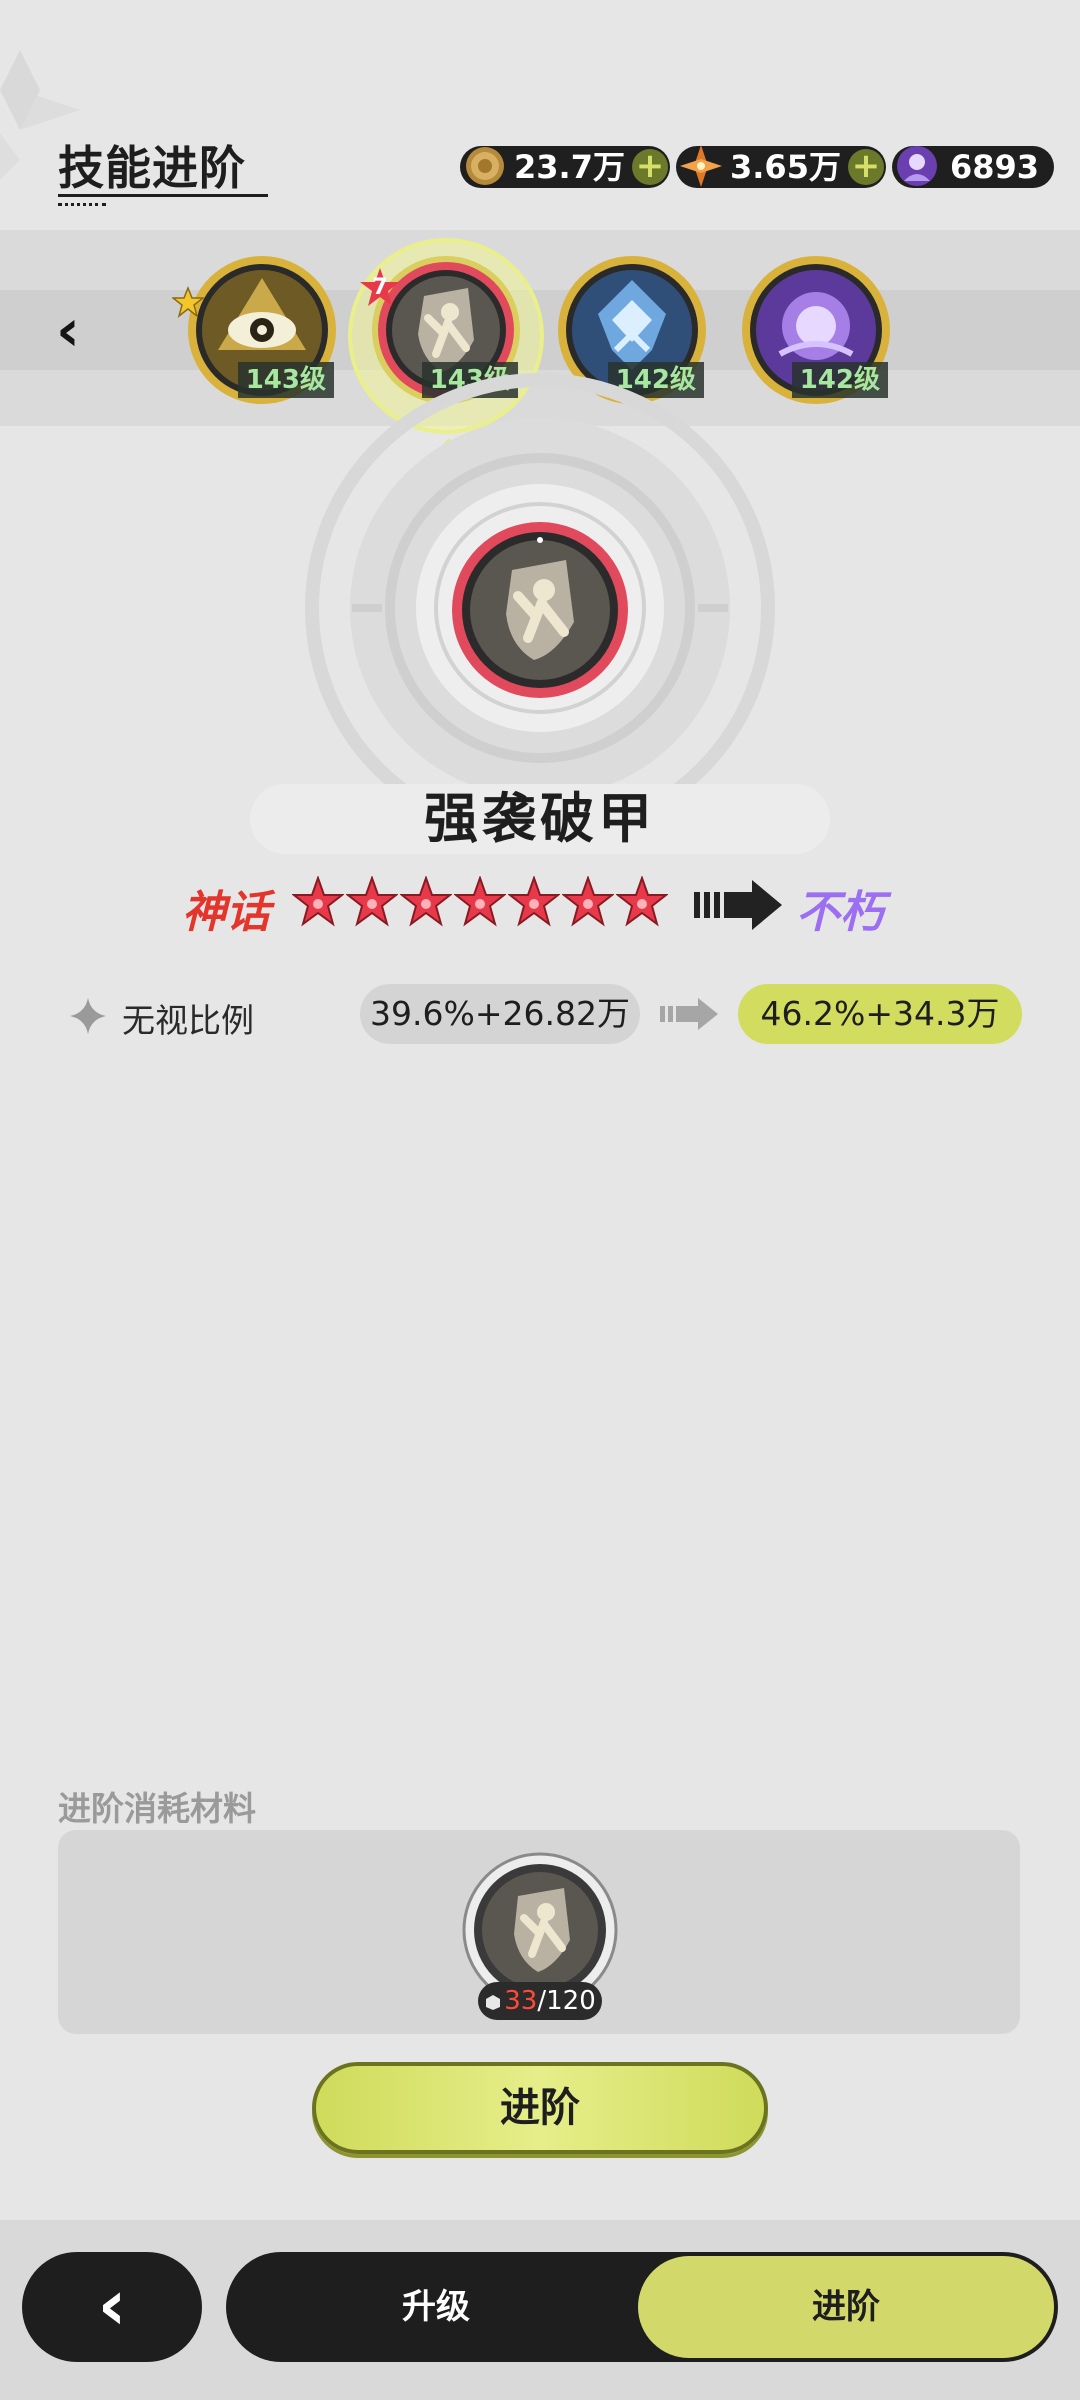  Describe the element at coordinates (493, 2002) in the screenshot. I see `fragment-icon` at that location.